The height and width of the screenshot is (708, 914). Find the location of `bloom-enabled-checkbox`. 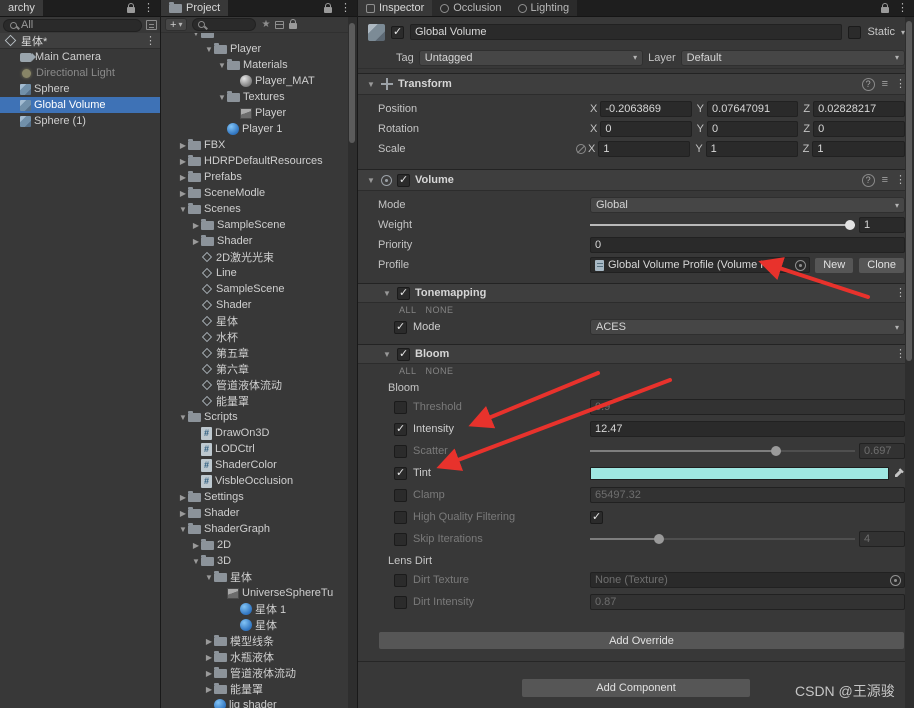

bloom-enabled-checkbox is located at coordinates (403, 354).